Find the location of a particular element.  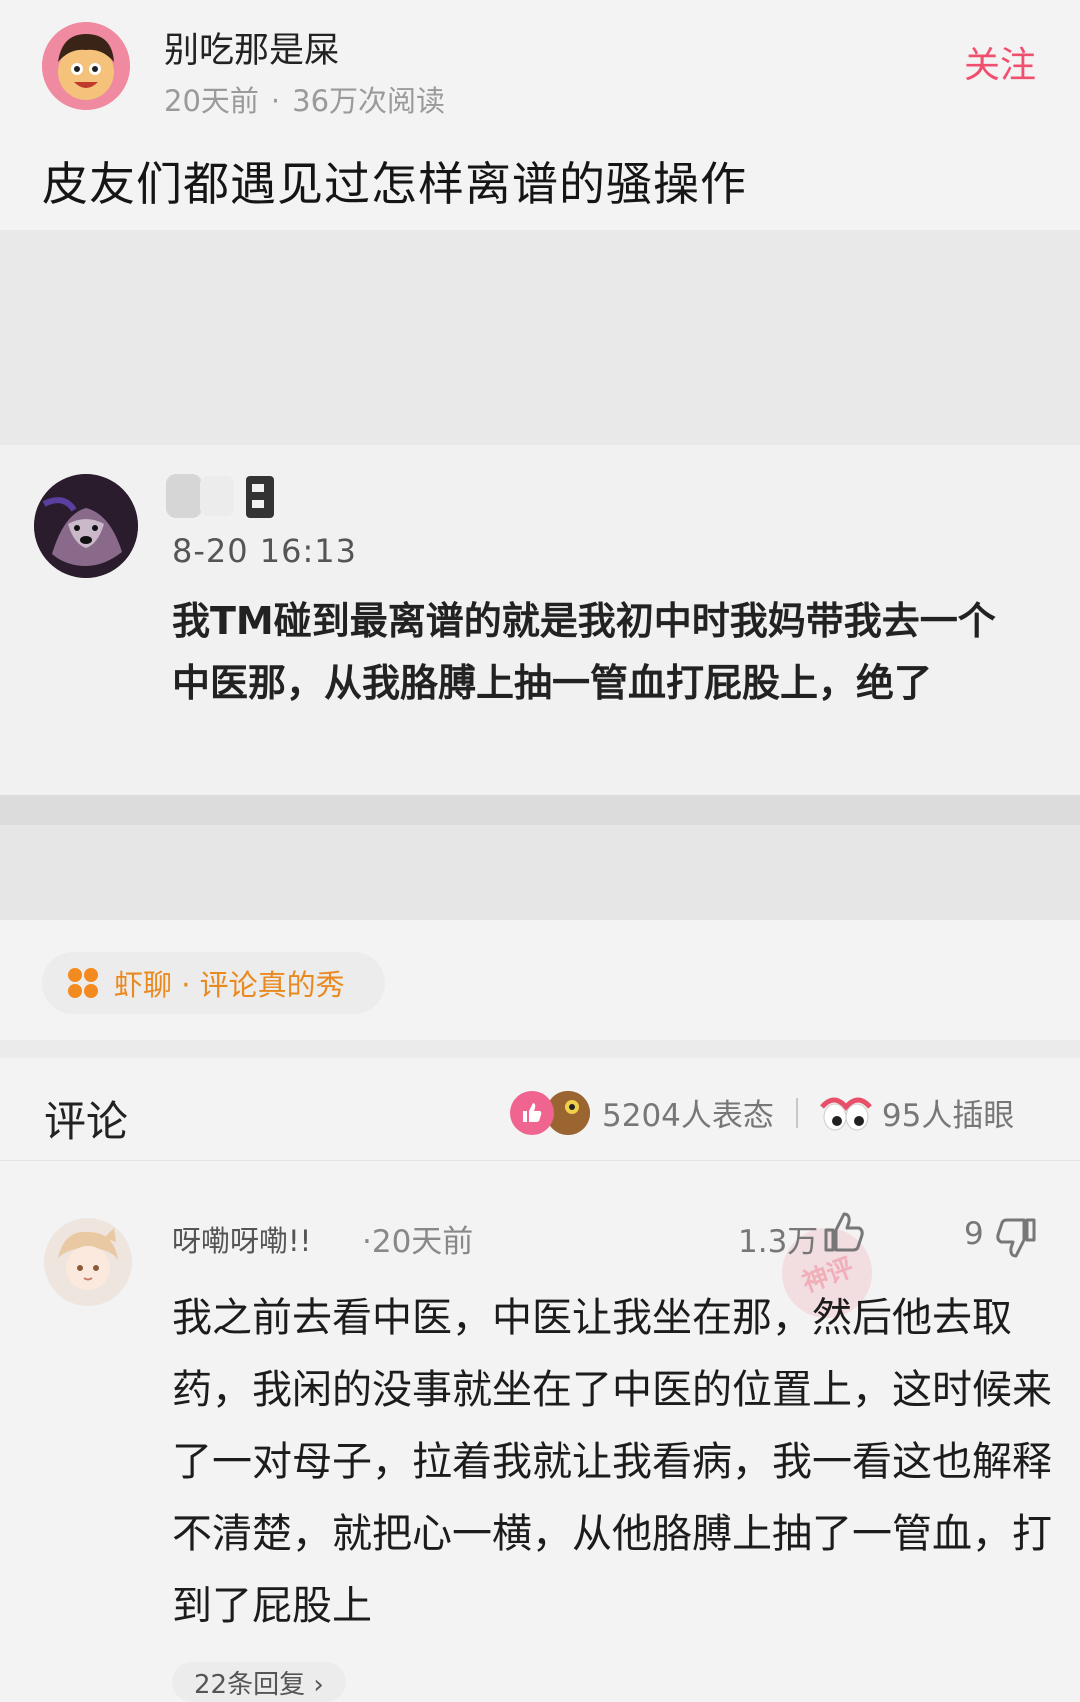

reaction-icons is located at coordinates (550, 1112).